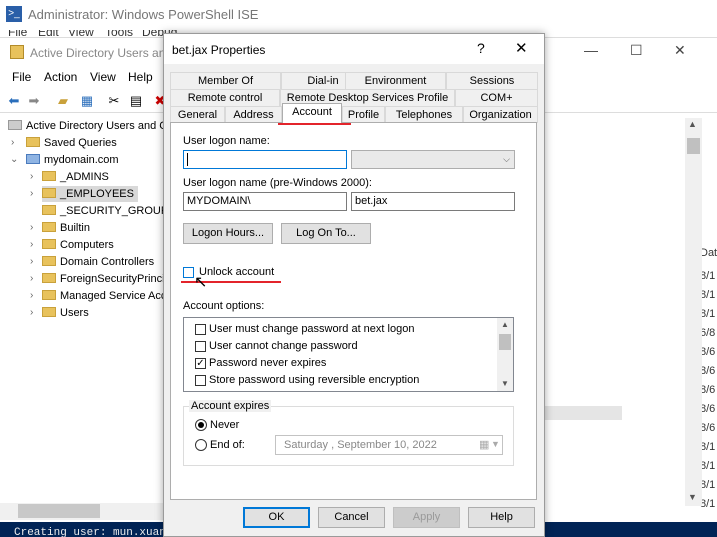 The image size is (717, 537). What do you see at coordinates (363, 114) in the screenshot?
I see `tab-profile: Profile` at bounding box center [363, 114].